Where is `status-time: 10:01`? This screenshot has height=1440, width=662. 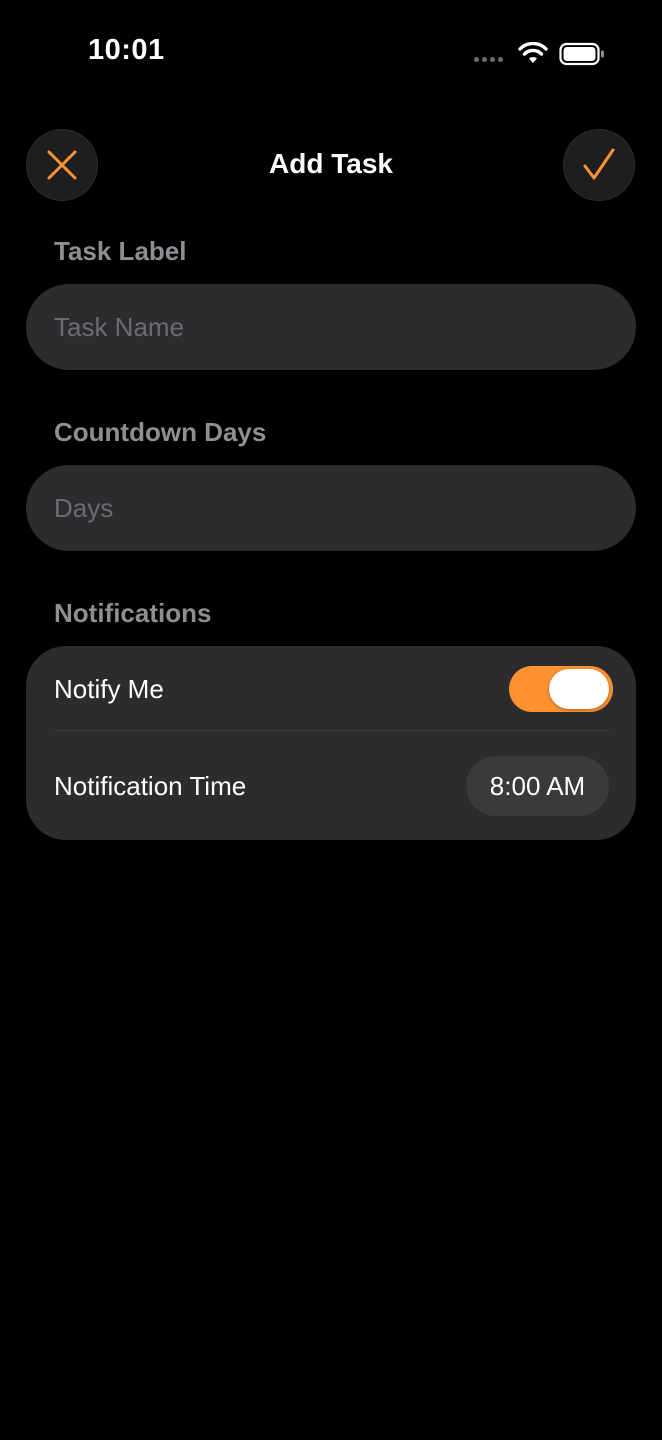
status-time: 10:01 is located at coordinates (126, 50).